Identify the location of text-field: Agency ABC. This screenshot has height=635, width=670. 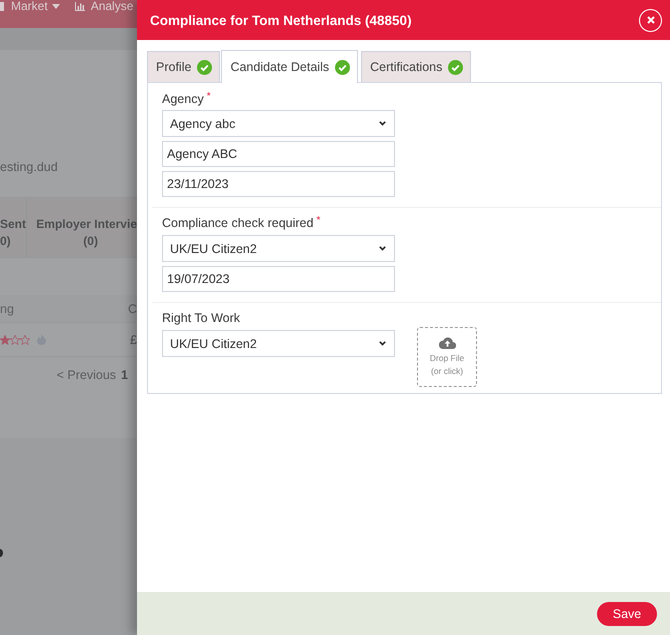
(278, 154).